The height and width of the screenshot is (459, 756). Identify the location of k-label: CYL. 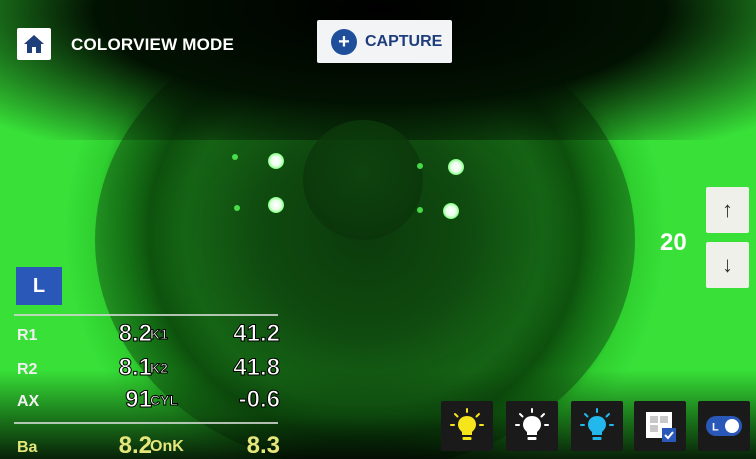
(164, 400).